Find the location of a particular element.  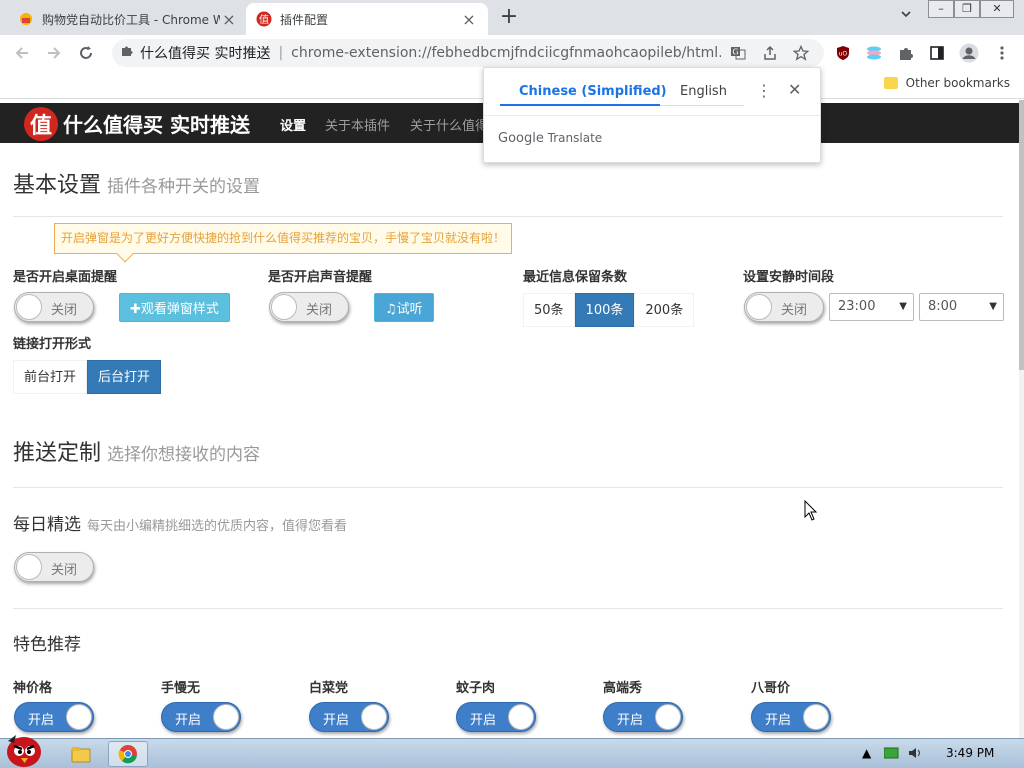

close-window-icon: ✕ is located at coordinates (997, 9).